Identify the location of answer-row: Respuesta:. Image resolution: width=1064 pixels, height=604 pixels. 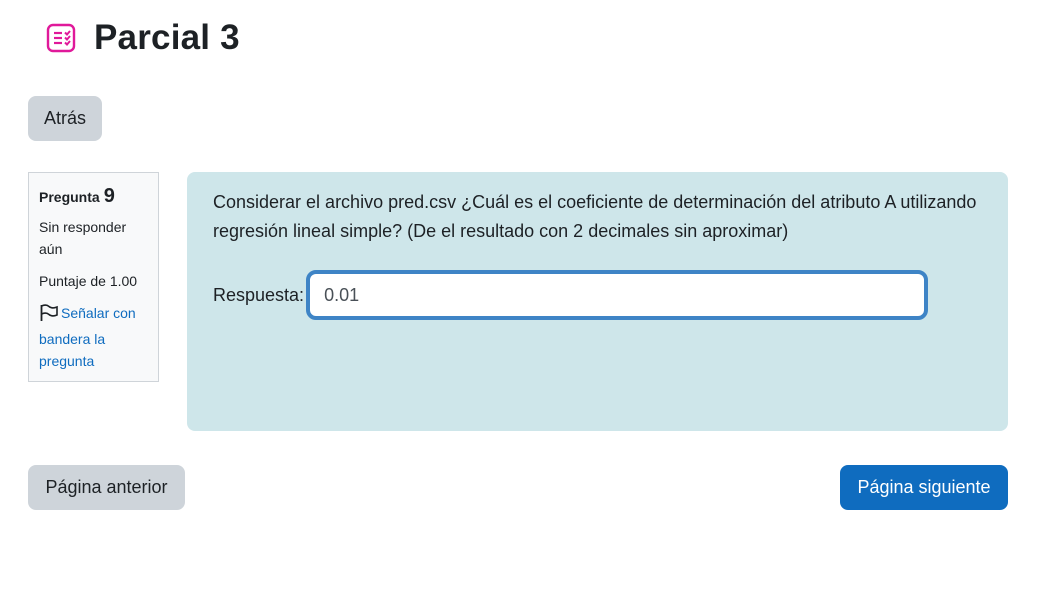
(571, 295).